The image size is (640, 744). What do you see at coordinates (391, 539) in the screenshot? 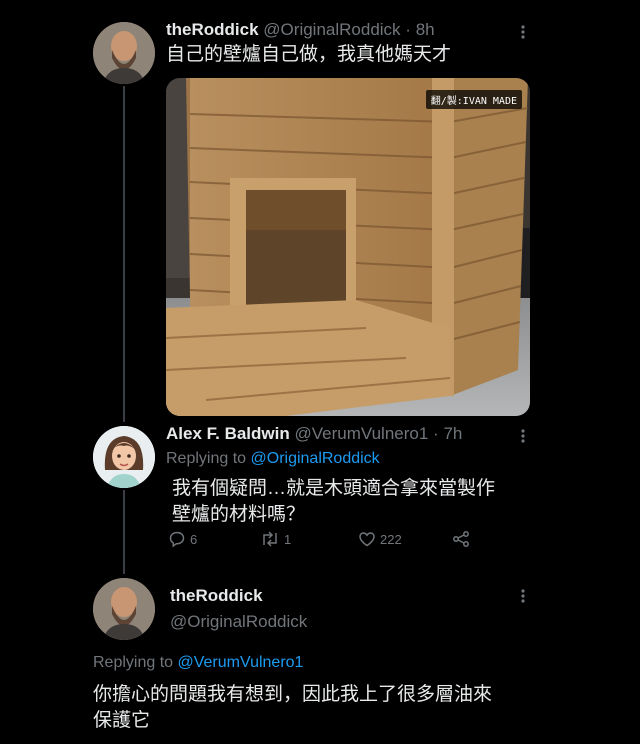
I see `like-count: 222` at bounding box center [391, 539].